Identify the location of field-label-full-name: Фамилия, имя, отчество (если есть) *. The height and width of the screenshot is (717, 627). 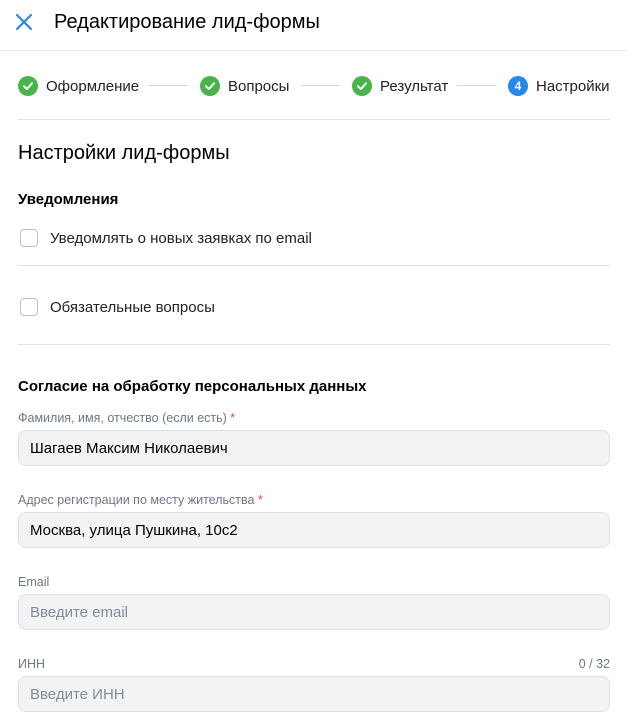
(126, 418).